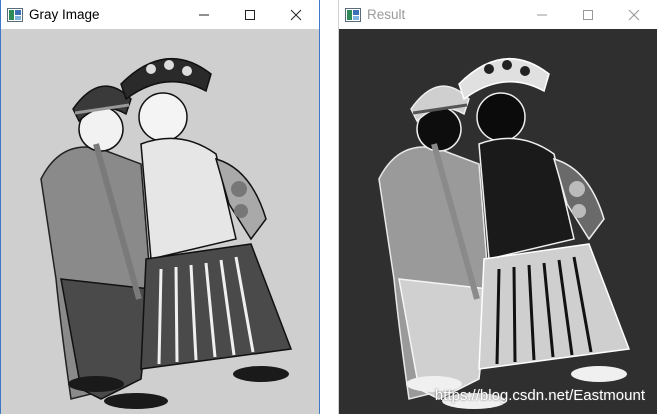 This screenshot has width=657, height=414. What do you see at coordinates (539, 395) in the screenshot?
I see `watermark-text: https://blog.csdn.net/Eastmount` at bounding box center [539, 395].